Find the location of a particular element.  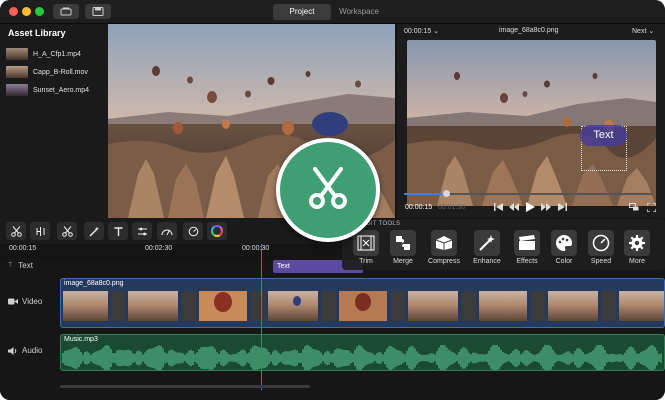

skip-start-icon is located at coordinates (498, 207).